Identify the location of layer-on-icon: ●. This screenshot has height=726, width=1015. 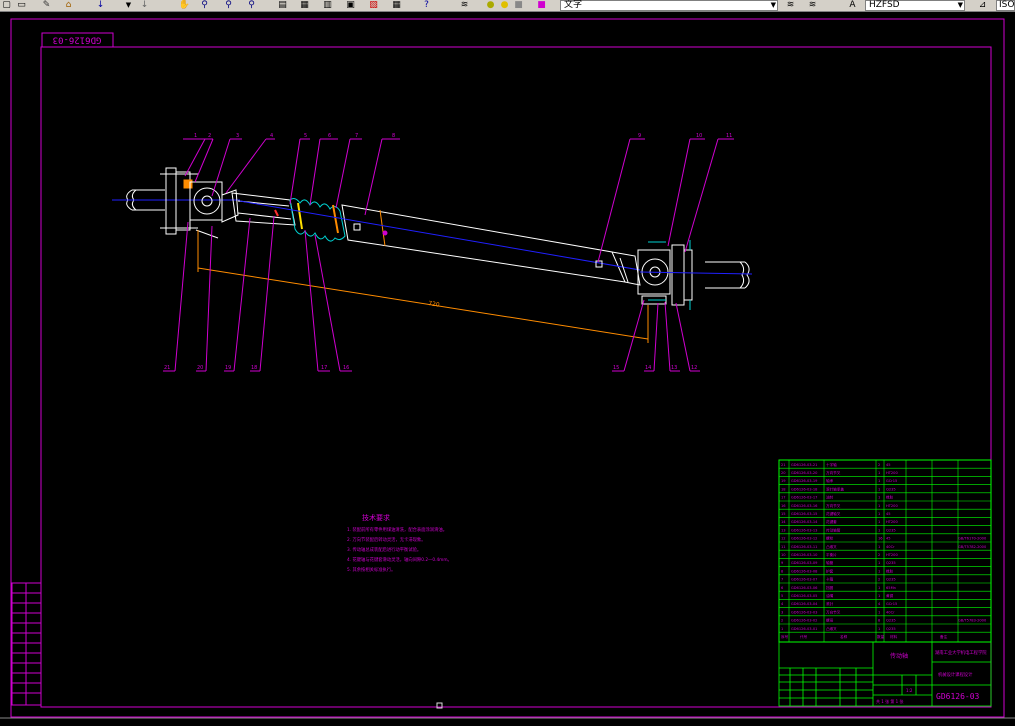
(490, 5).